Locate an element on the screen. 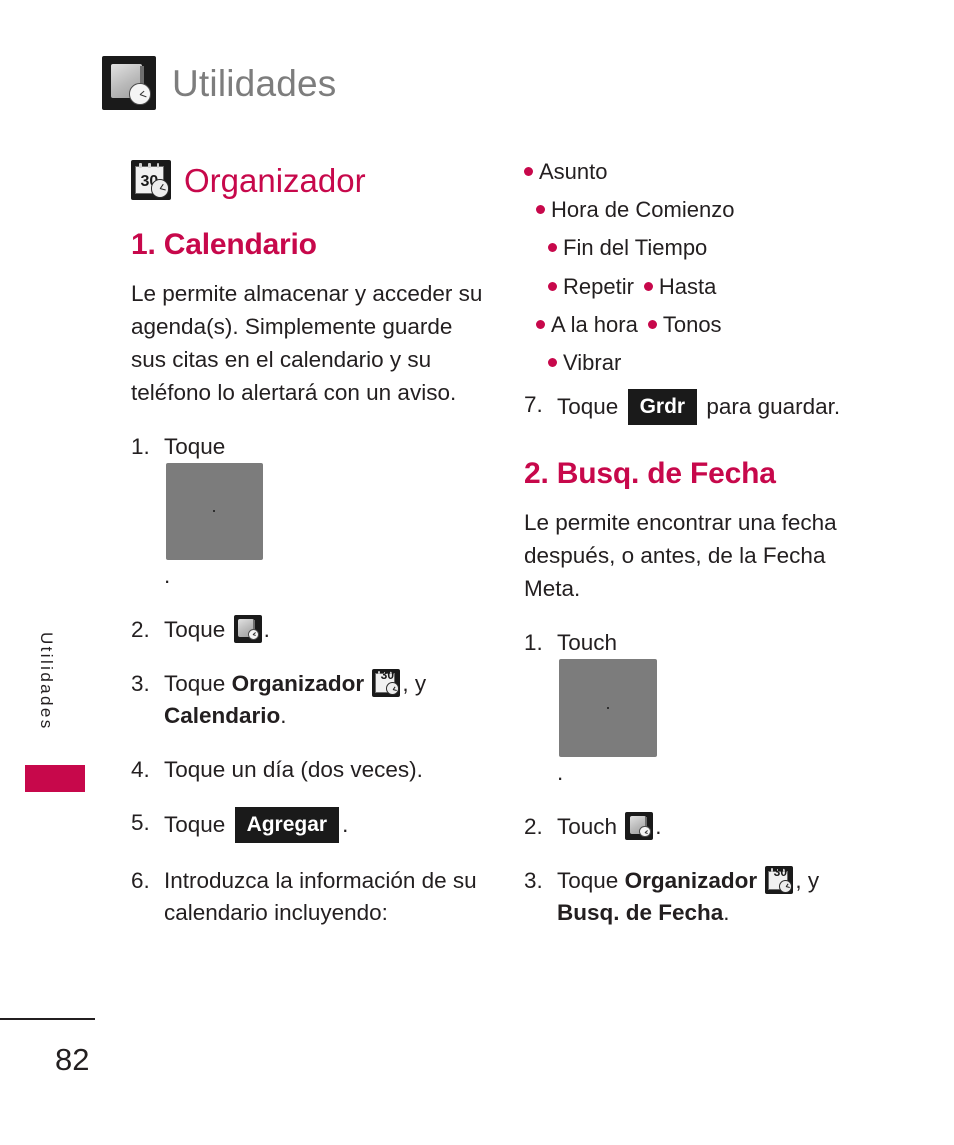 The height and width of the screenshot is (1145, 954). step-item: 5. Toque Agregar. is located at coordinates (308, 825).